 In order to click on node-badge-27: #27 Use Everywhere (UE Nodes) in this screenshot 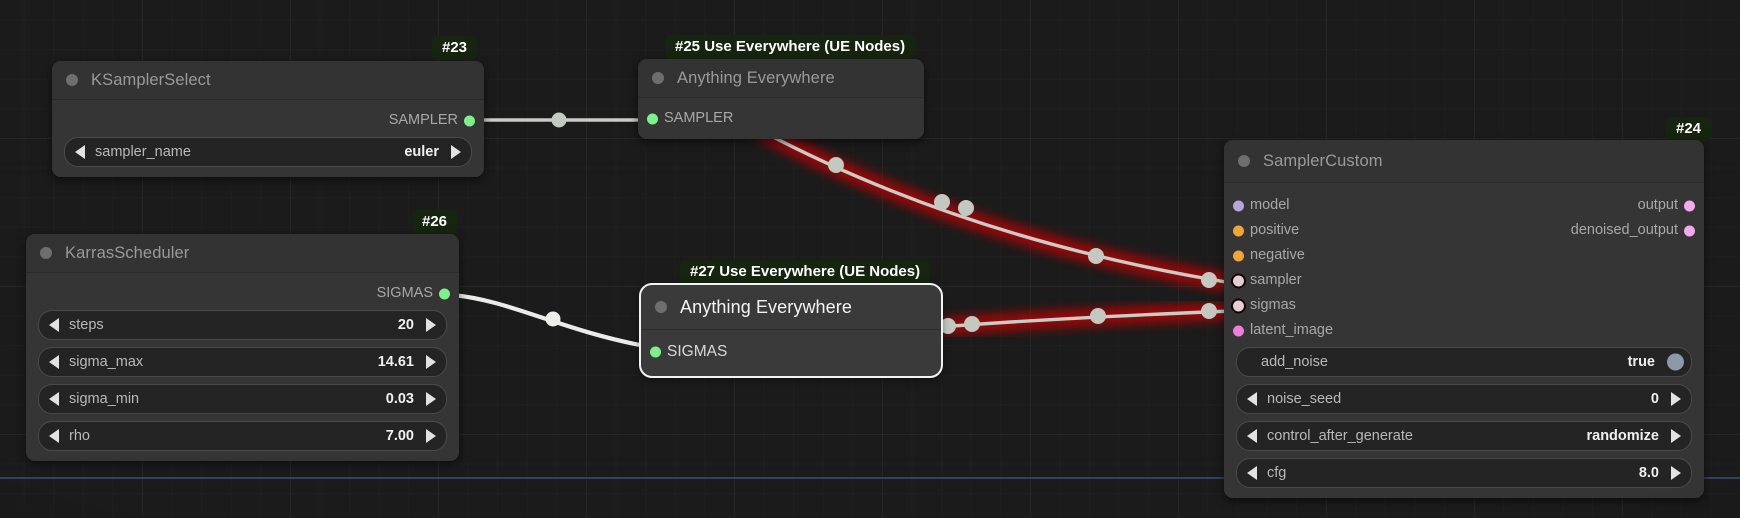, I will do `click(805, 272)`.